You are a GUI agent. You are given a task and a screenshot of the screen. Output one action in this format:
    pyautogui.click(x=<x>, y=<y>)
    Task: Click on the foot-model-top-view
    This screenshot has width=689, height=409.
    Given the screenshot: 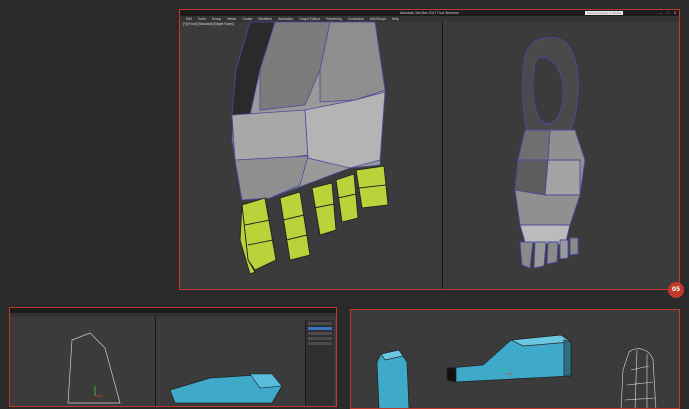 What is the action you would take?
    pyautogui.click(x=550, y=153)
    